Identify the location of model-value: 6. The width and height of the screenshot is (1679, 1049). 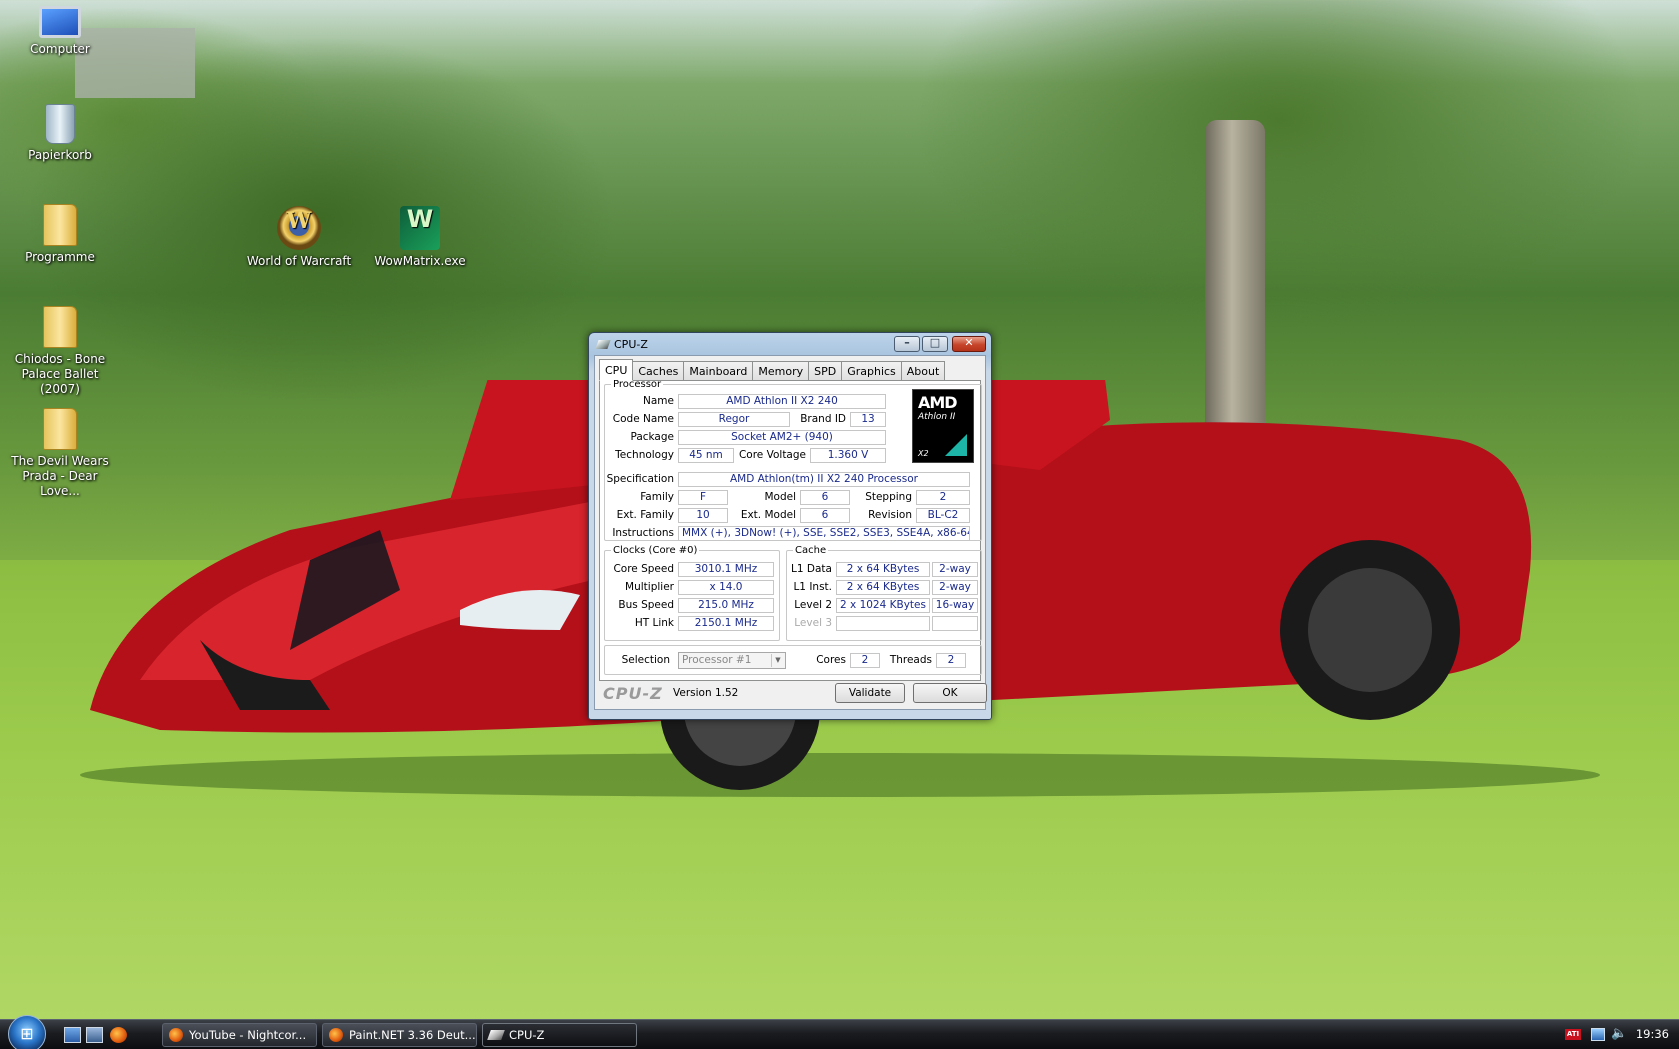
(825, 497).